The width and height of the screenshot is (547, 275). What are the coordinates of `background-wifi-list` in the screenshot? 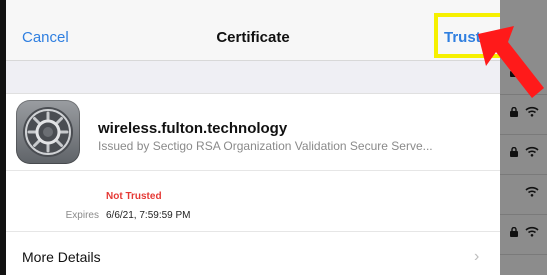 It's located at (523, 137).